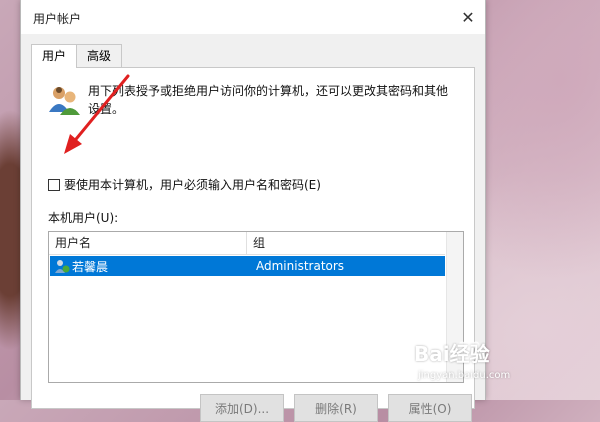 The height and width of the screenshot is (422, 600). I want to click on close-icon: ✕, so click(468, 17).